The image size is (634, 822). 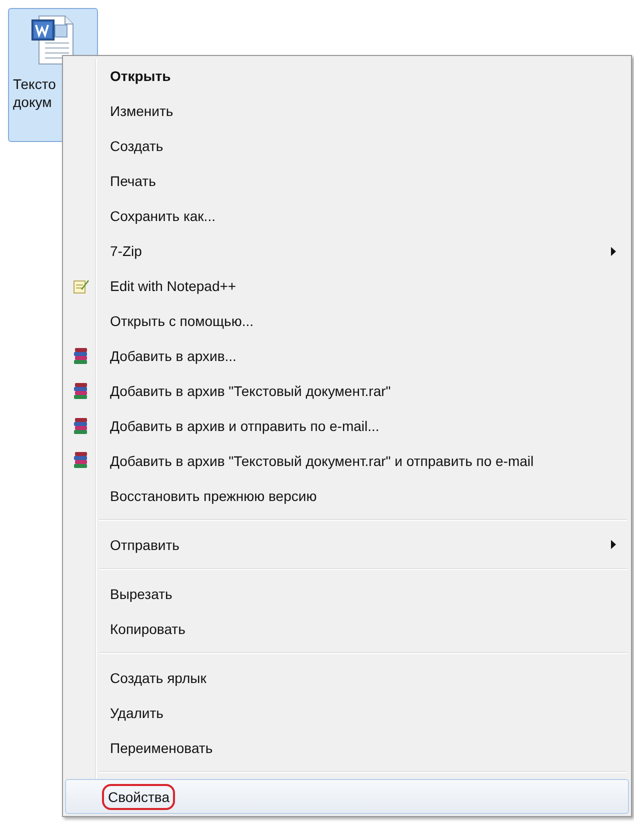 What do you see at coordinates (347, 286) in the screenshot?
I see `menu-item: Edit with Notepad++` at bounding box center [347, 286].